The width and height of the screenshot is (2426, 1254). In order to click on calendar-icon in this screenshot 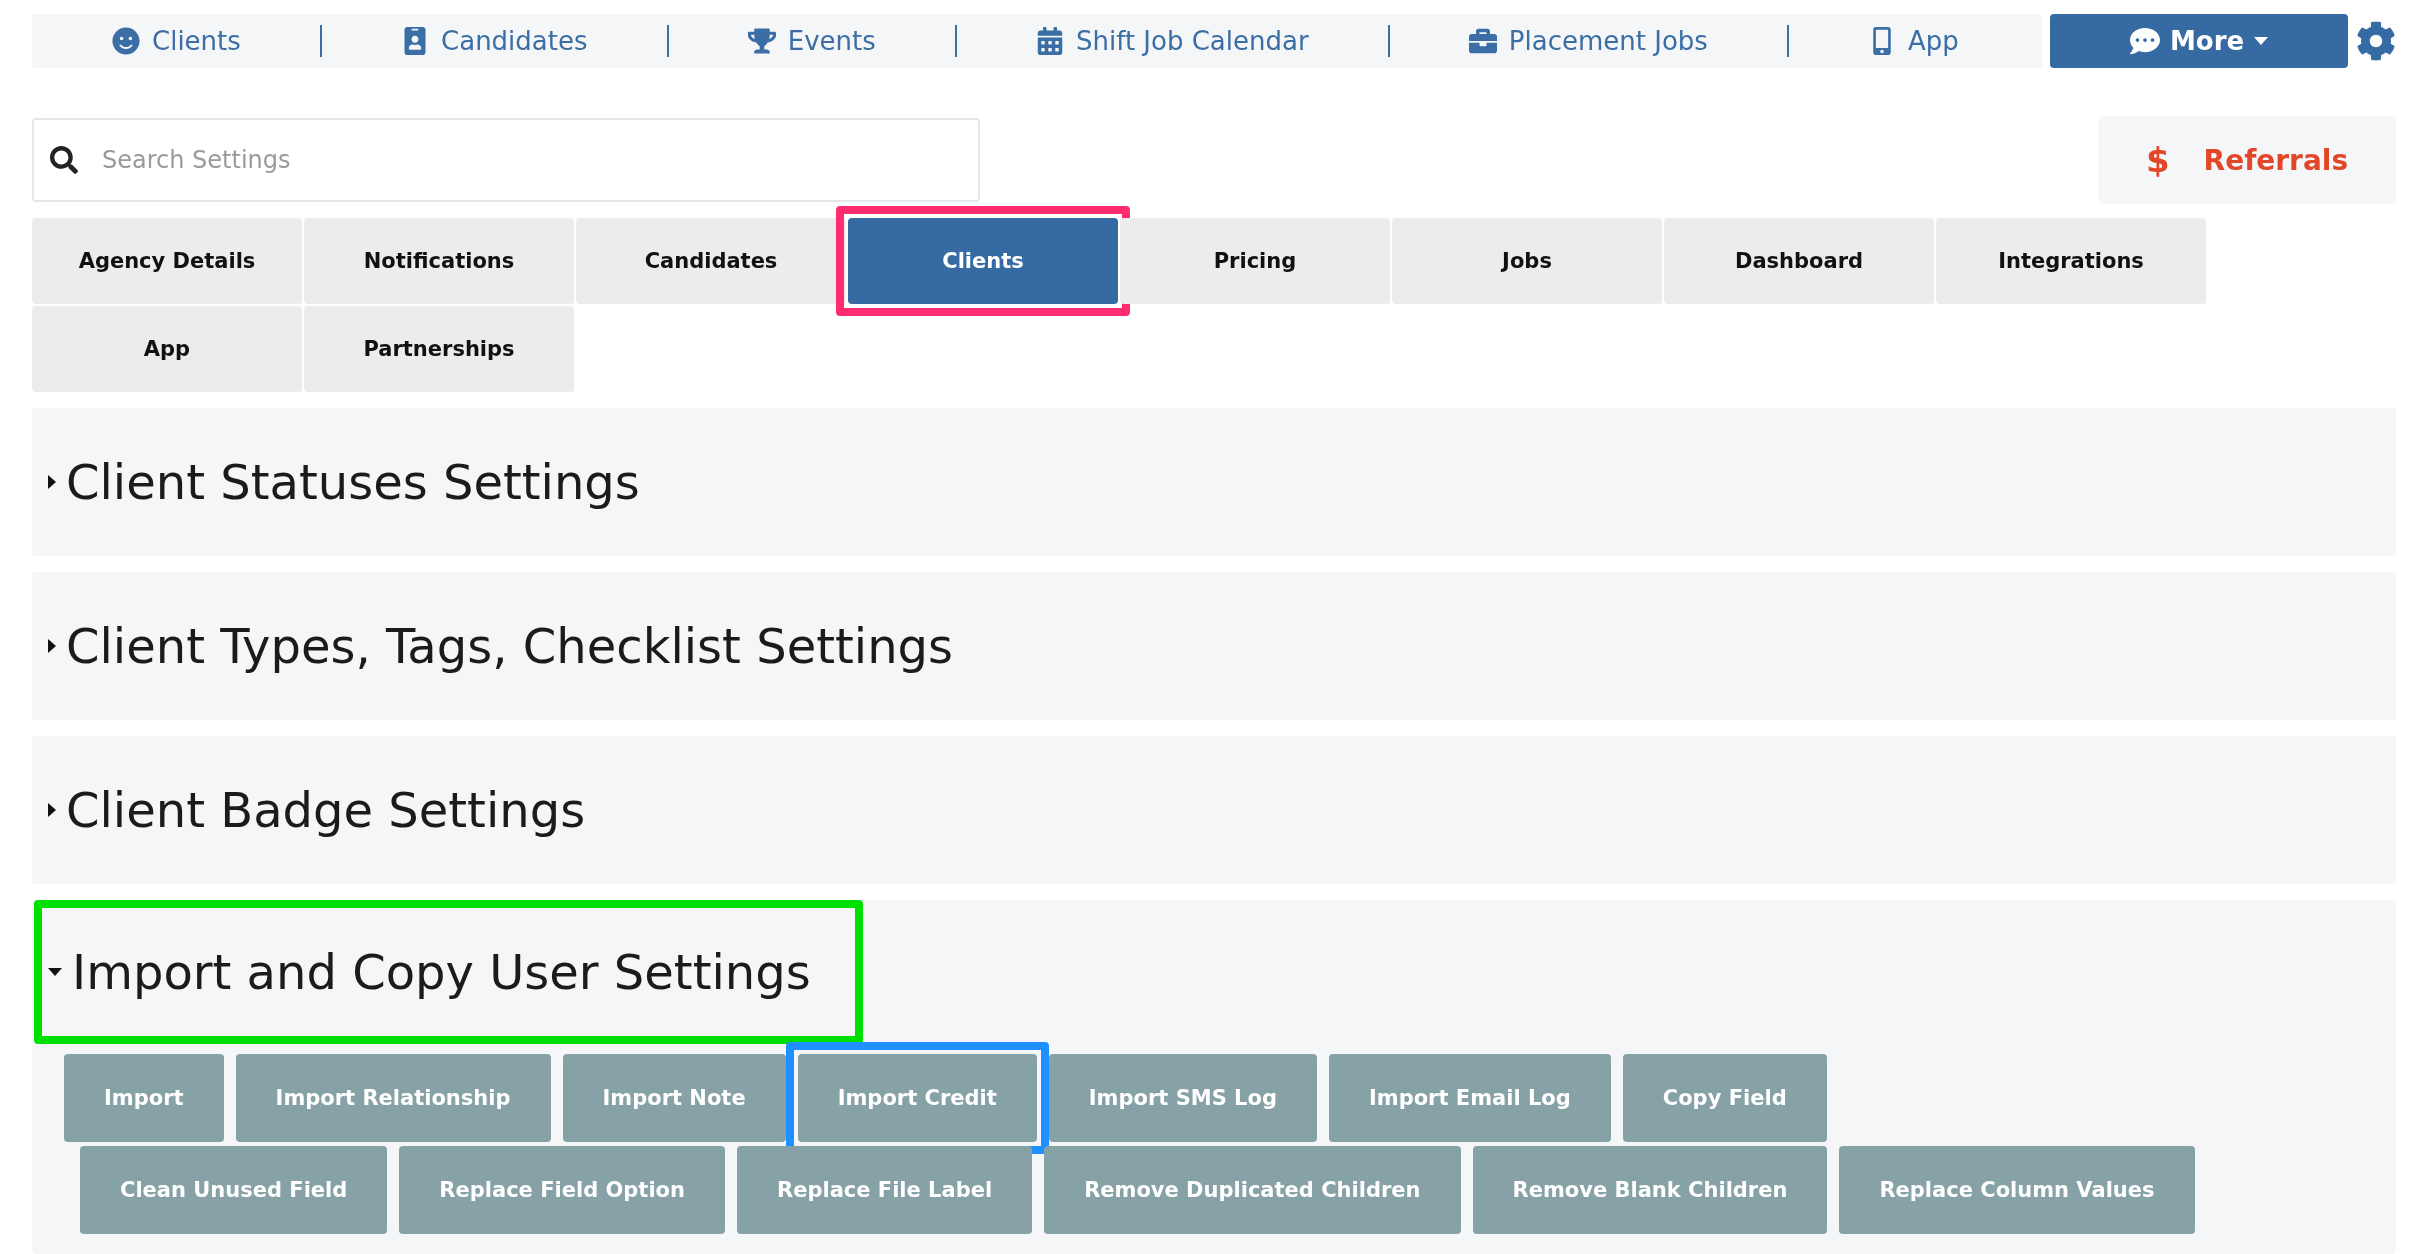, I will do `click(1050, 41)`.